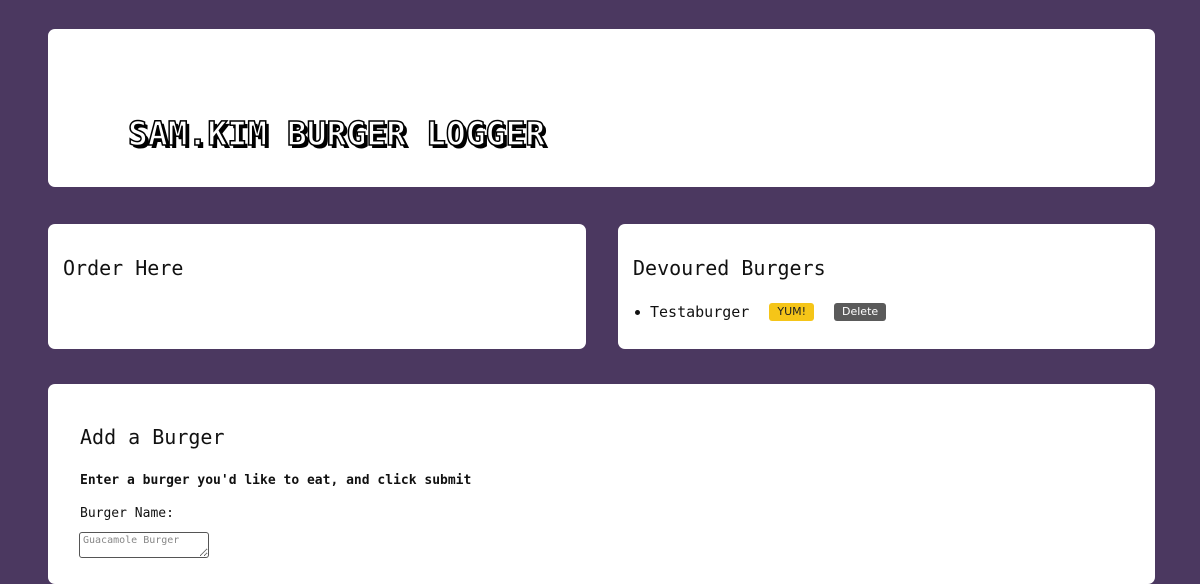 The image size is (1200, 584). I want to click on devoured-panel-title: Devoured Burgers, so click(729, 268).